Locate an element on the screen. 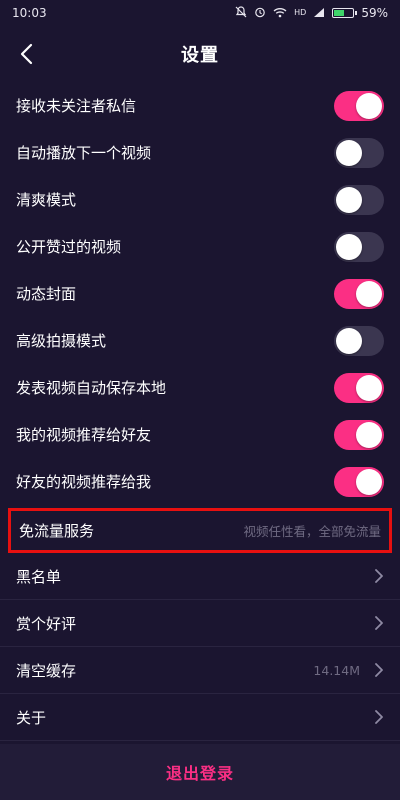  alarm-icon is located at coordinates (260, 13).